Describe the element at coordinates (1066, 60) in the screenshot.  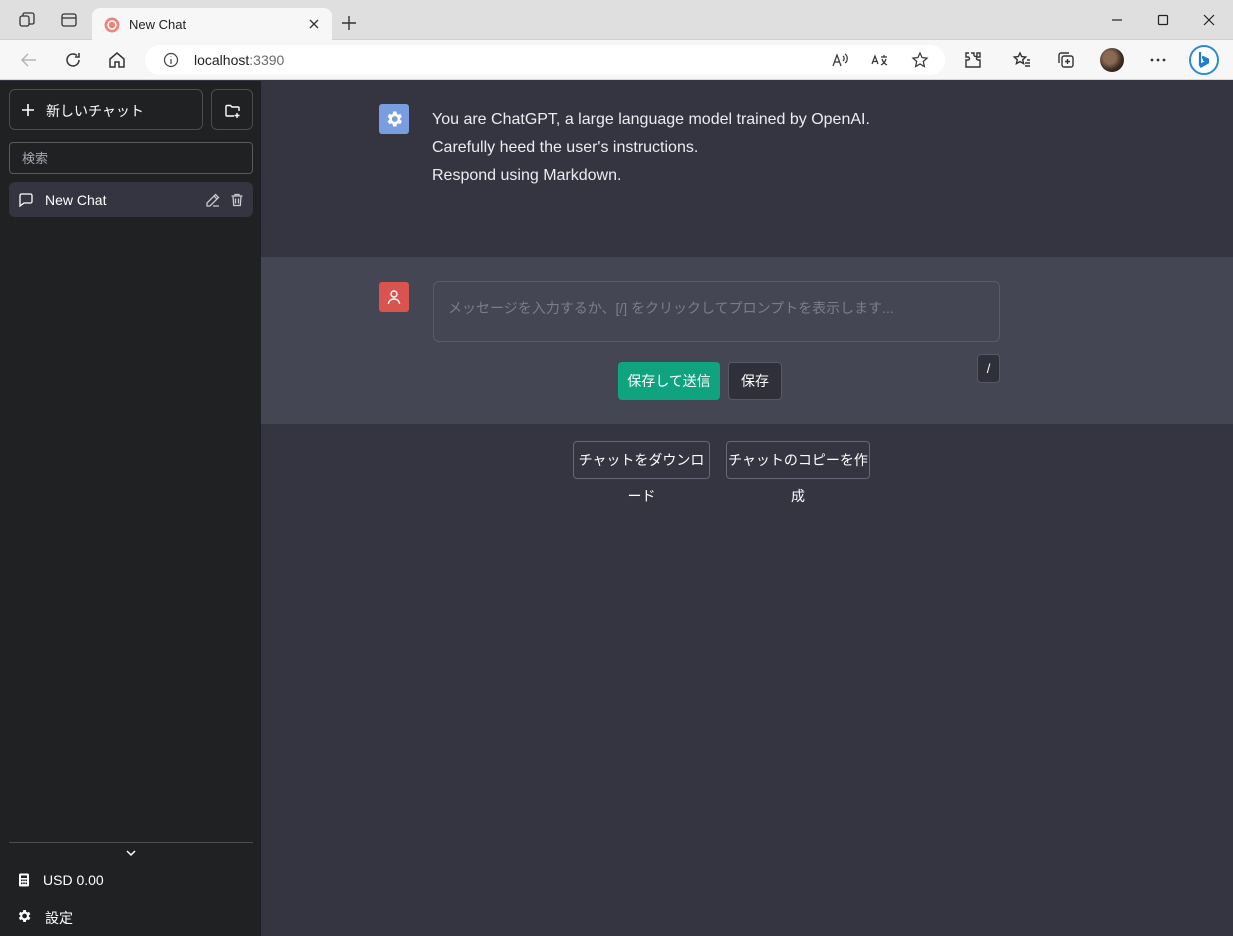
I see `collections-icon` at that location.